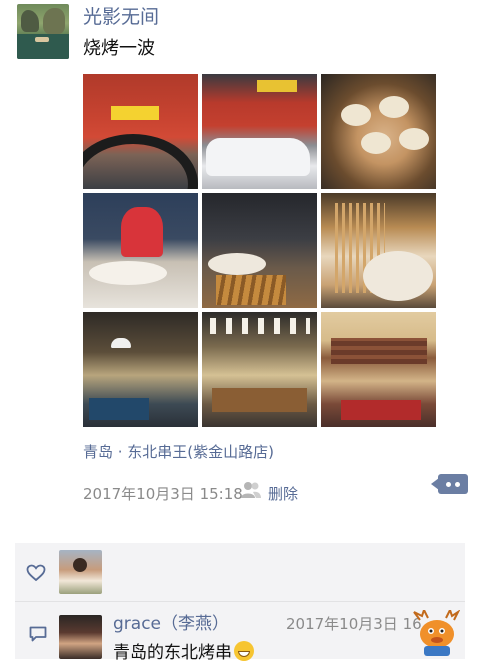 The width and height of the screenshot is (480, 664). I want to click on poster-avatar, so click(43, 31).